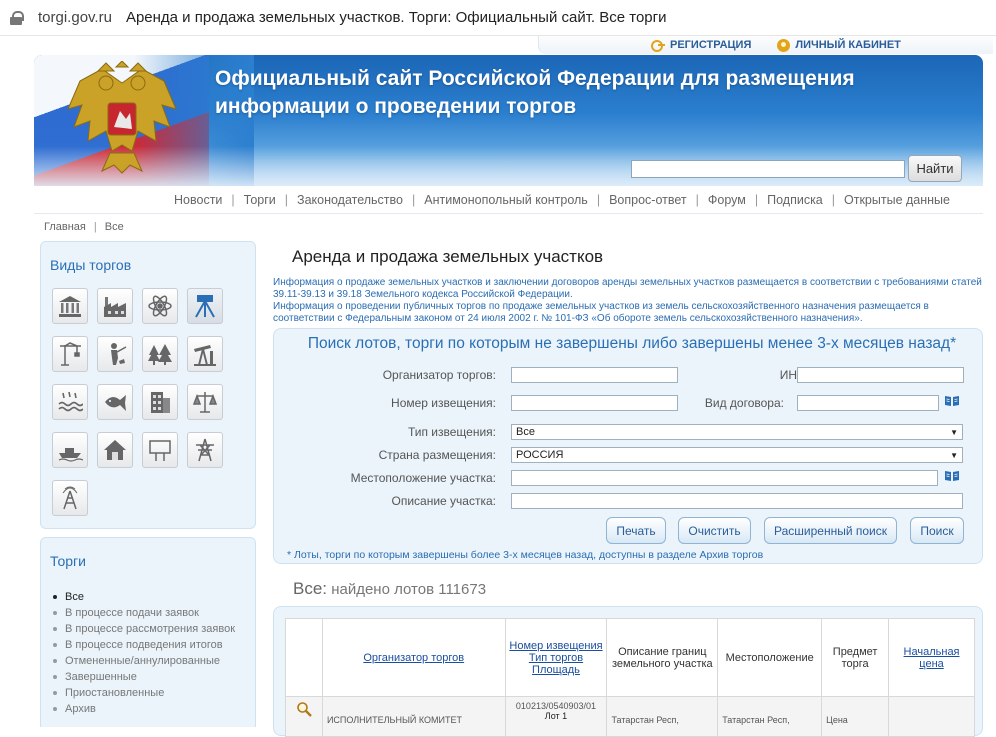 The height and width of the screenshot is (737, 996). What do you see at coordinates (122, 119) in the screenshot?
I see `coat-of-arms-icon` at bounding box center [122, 119].